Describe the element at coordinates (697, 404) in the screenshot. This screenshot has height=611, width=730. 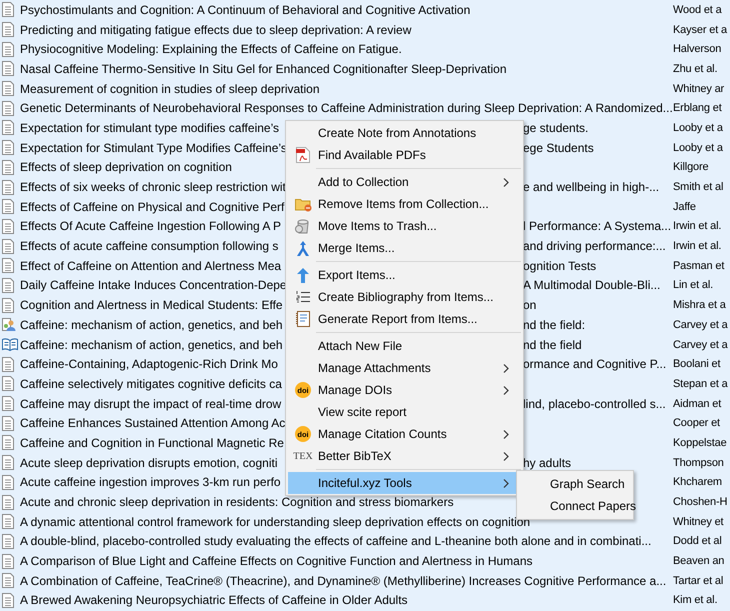
I see `item-creator: Aidman et` at that location.